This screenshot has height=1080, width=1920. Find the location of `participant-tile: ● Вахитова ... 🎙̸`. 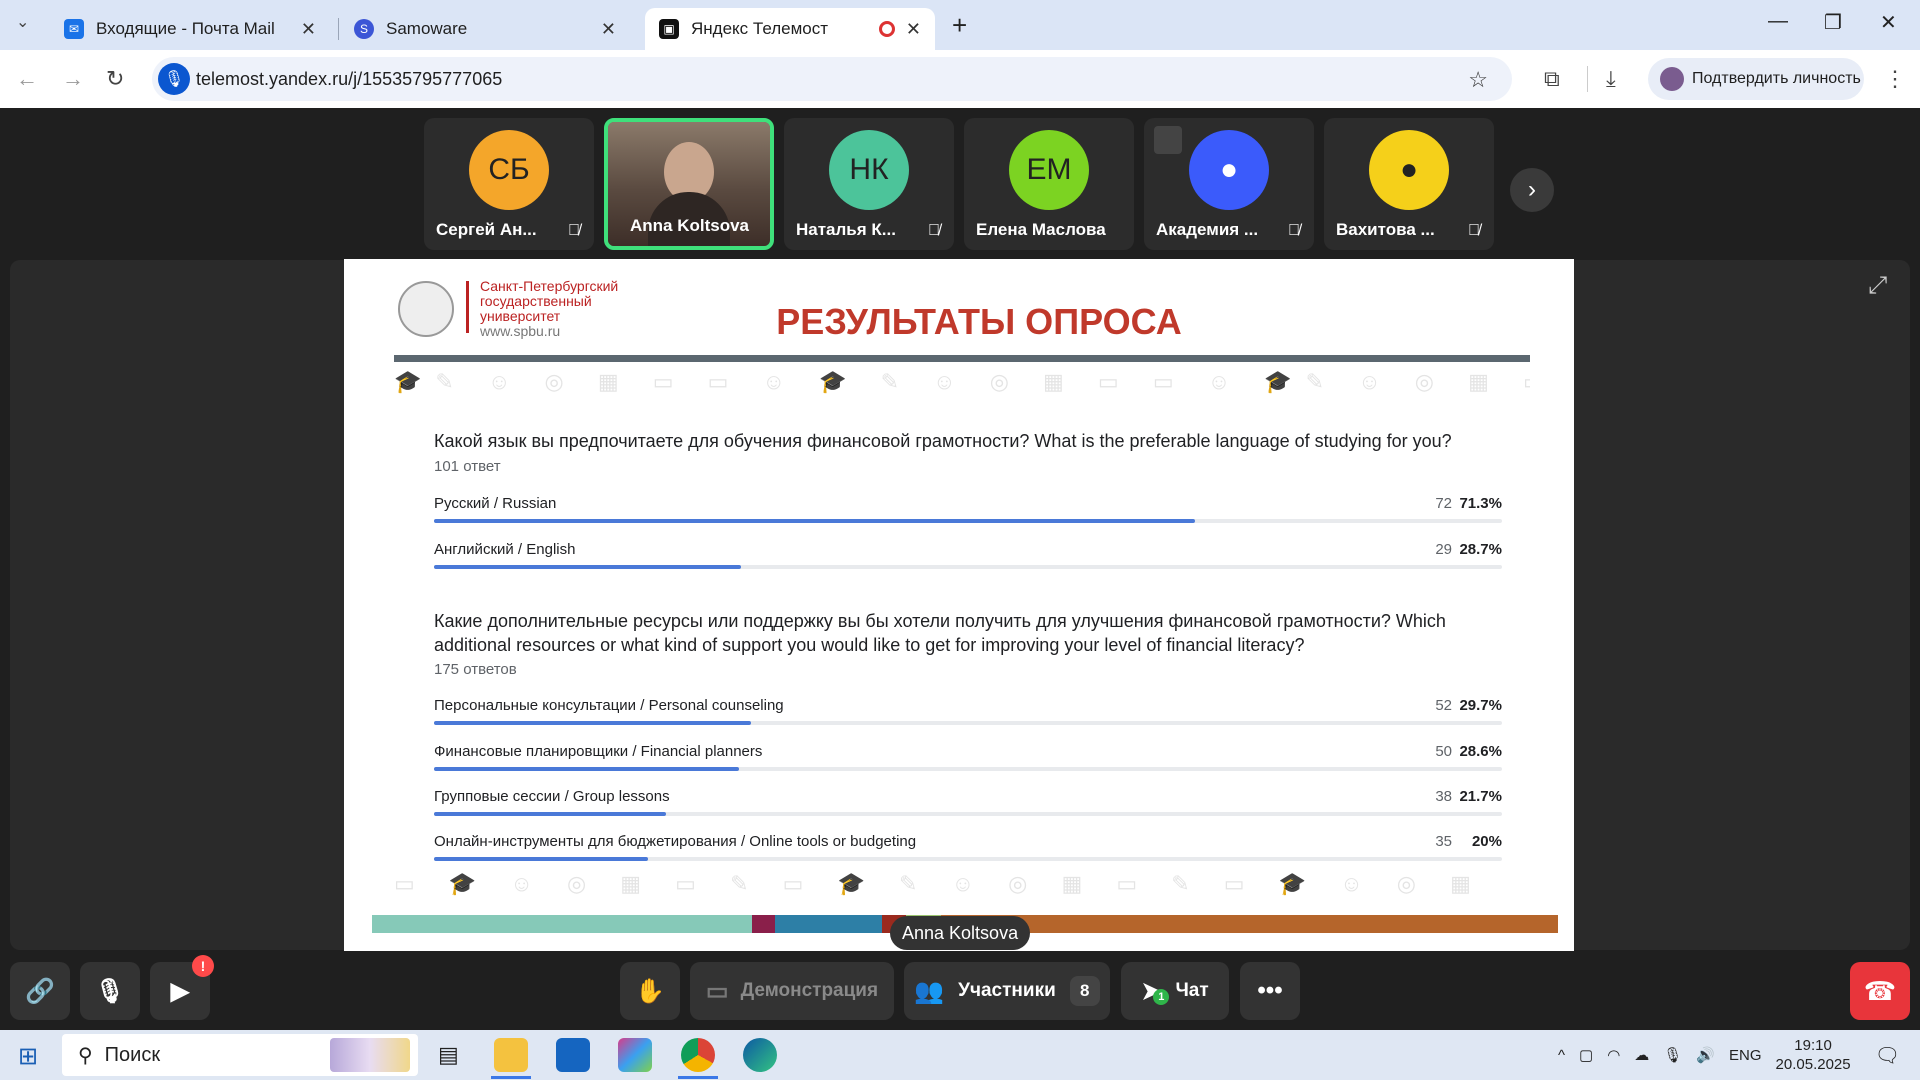

participant-tile: ● Вахитова ... 🎙̸ is located at coordinates (1409, 184).